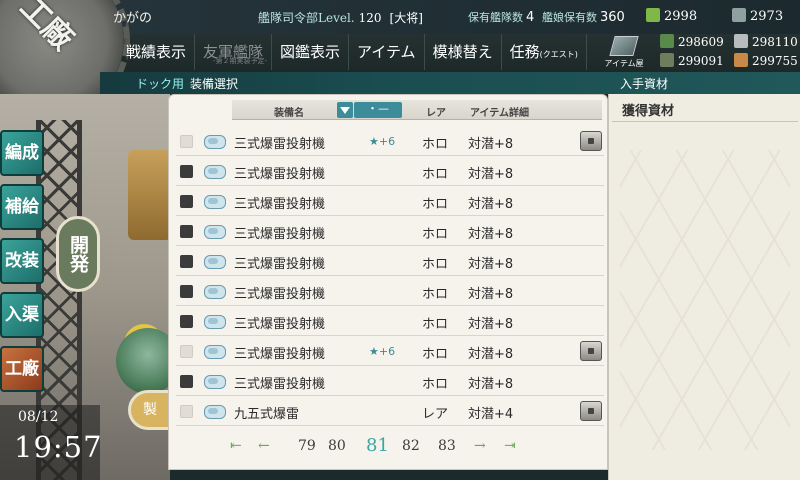 The width and height of the screenshot is (800, 480). Describe the element at coordinates (345, 110) in the screenshot. I see `sort-dropdown-button` at that location.